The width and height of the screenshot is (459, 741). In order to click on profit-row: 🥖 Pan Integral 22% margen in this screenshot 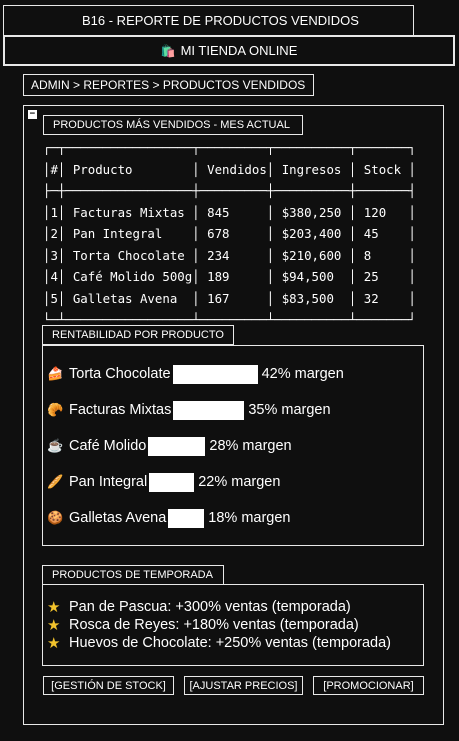, I will do `click(163, 482)`.